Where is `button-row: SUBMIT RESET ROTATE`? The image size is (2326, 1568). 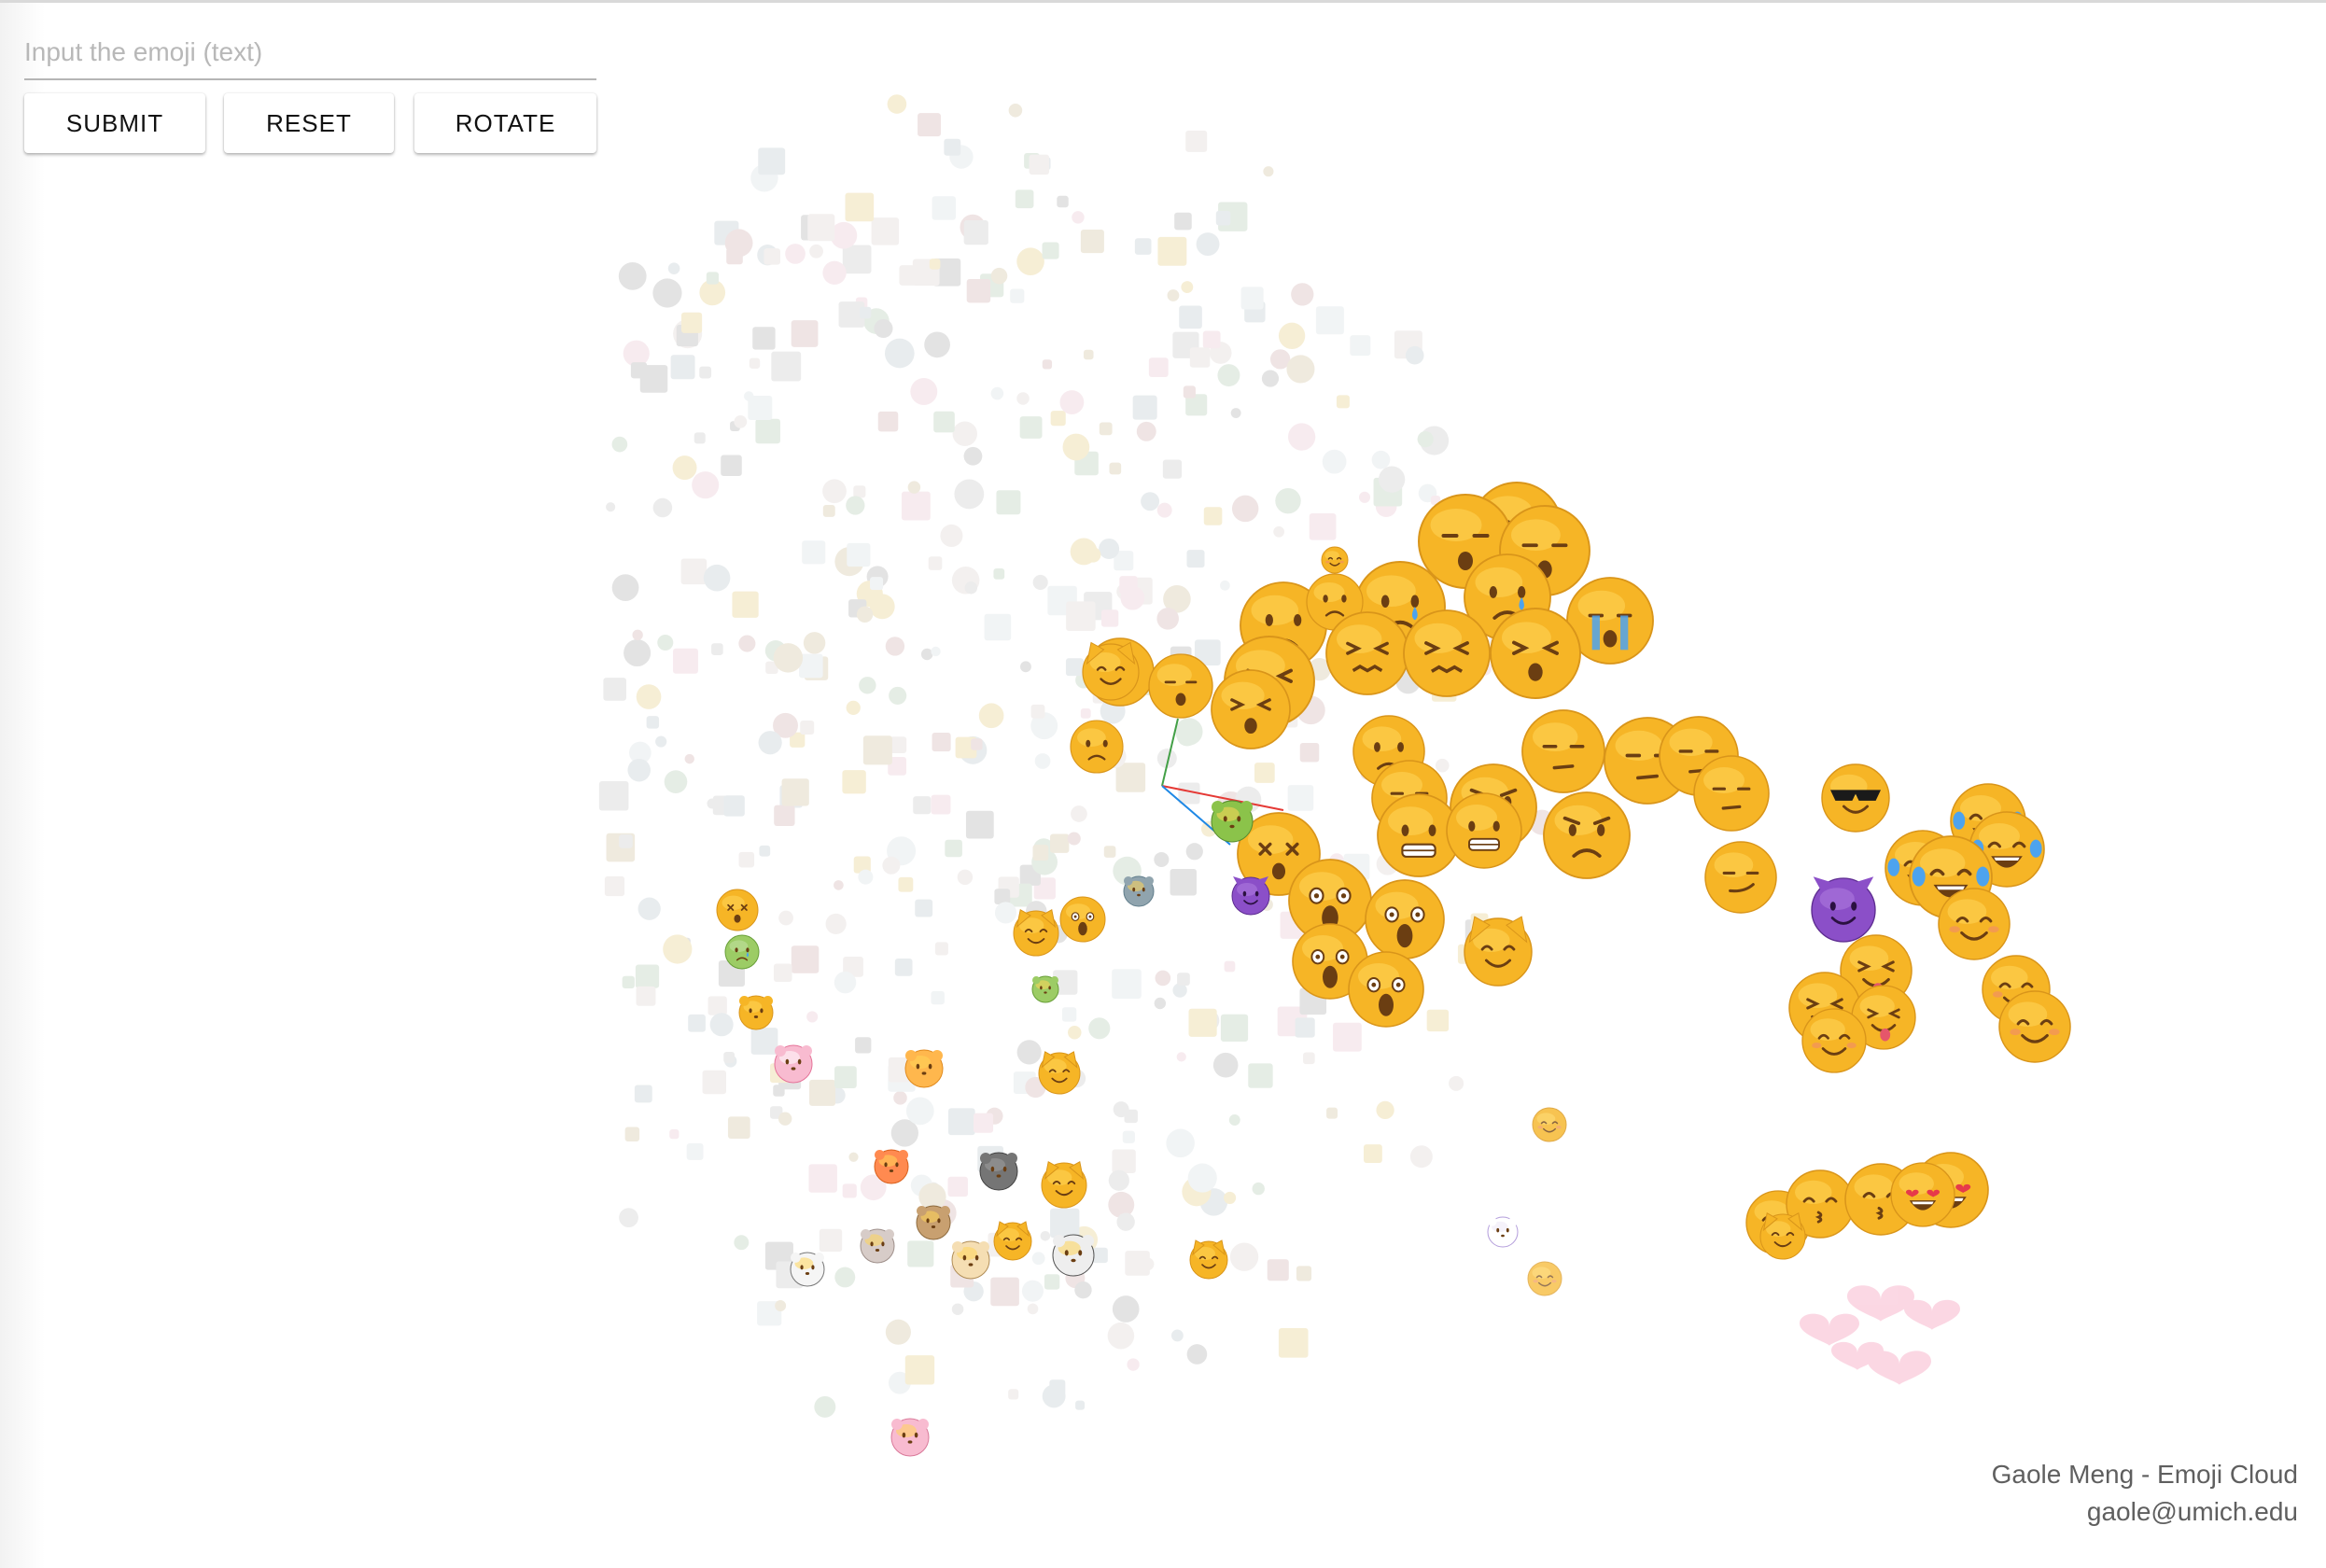 button-row: SUBMIT RESET ROTATE is located at coordinates (311, 124).